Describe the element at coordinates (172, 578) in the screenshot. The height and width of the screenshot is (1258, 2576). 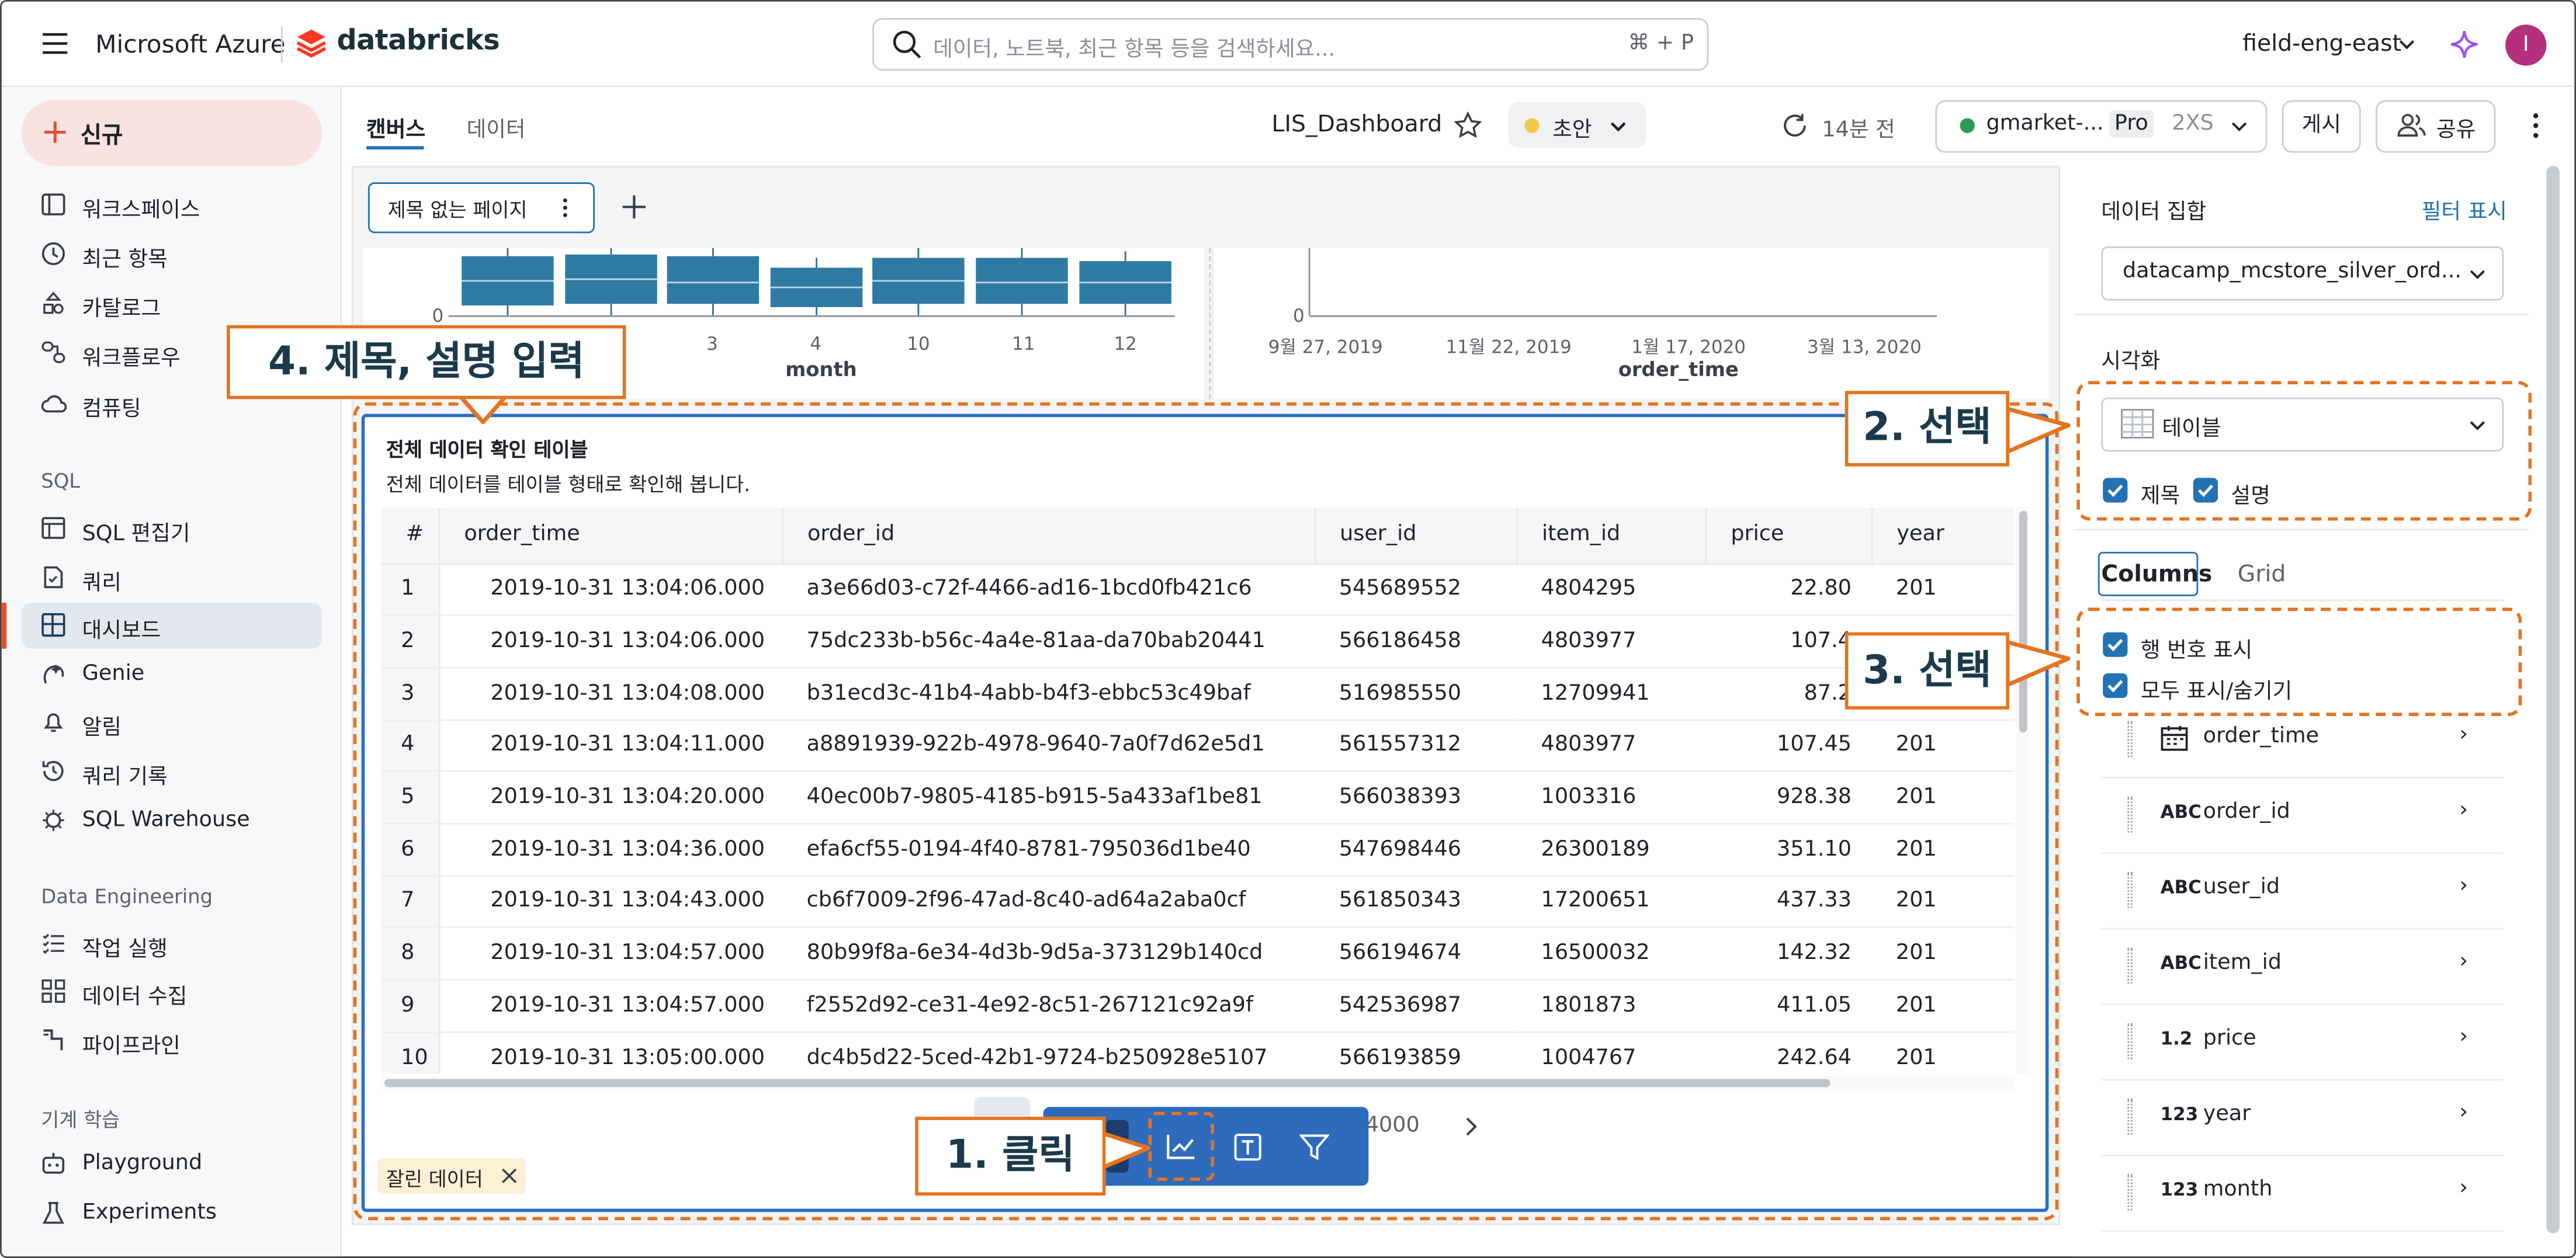
I see `sidebar-item-queries: 쿼리` at that location.